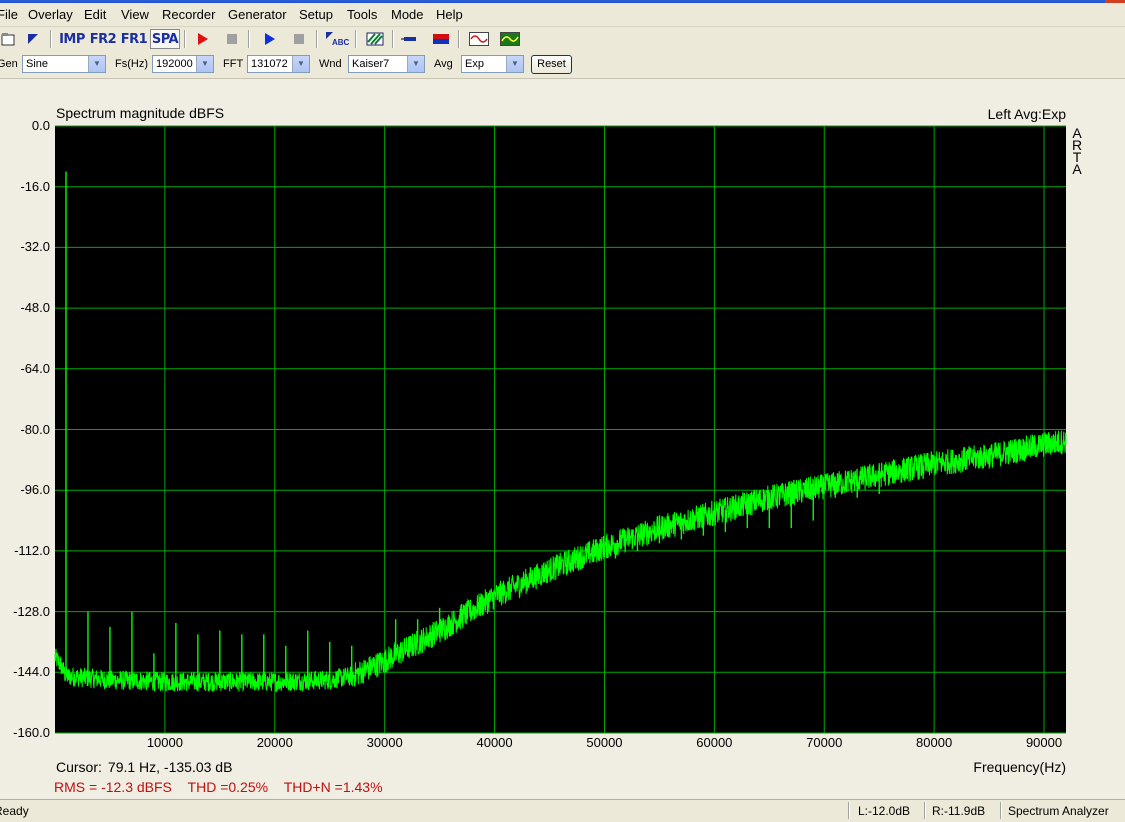 The image size is (1125, 822). I want to click on x-tick-label: 90000, so click(1044, 742).